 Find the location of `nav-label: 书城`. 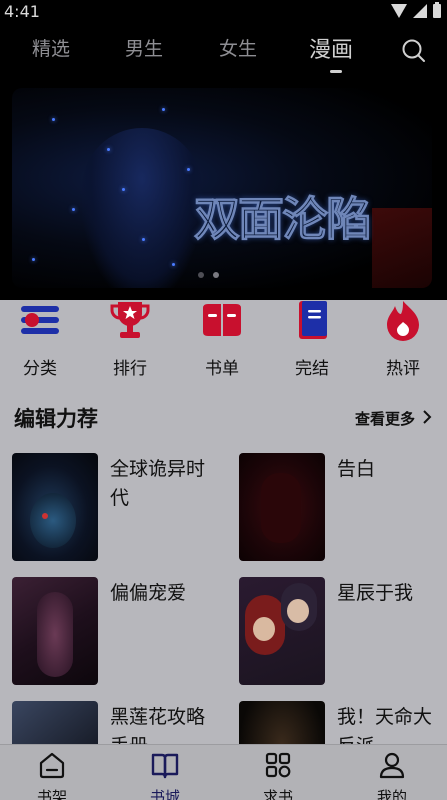

nav-label: 书城 is located at coordinates (164, 794).